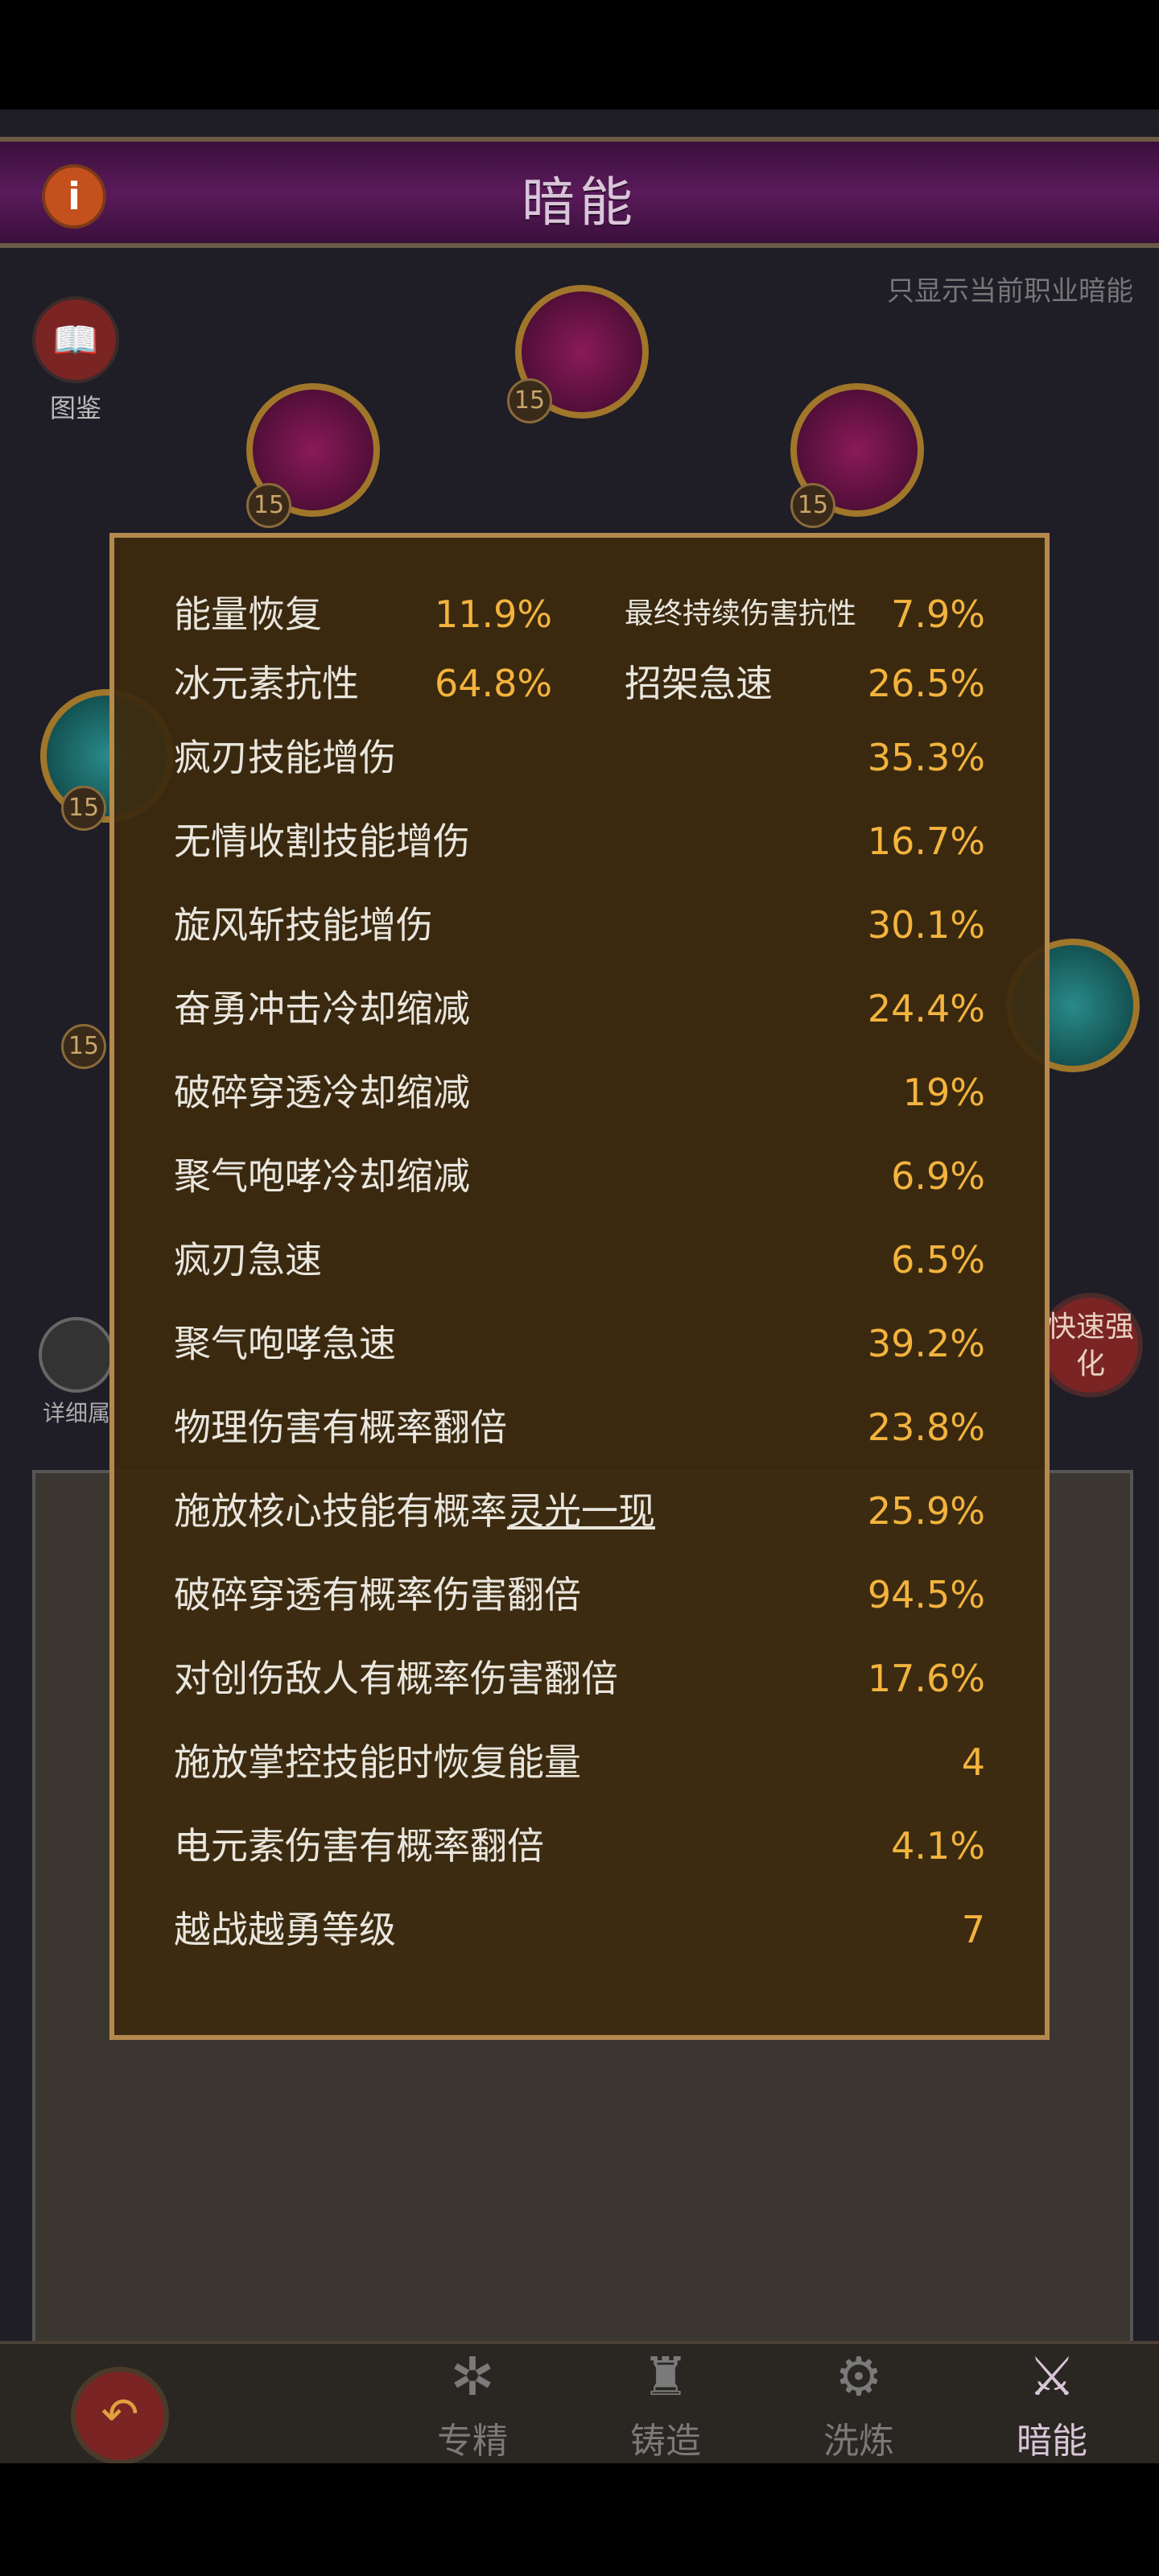 The image size is (1159, 2576). What do you see at coordinates (266, 683) in the screenshot?
I see `stat-label: 冰元素抗性` at bounding box center [266, 683].